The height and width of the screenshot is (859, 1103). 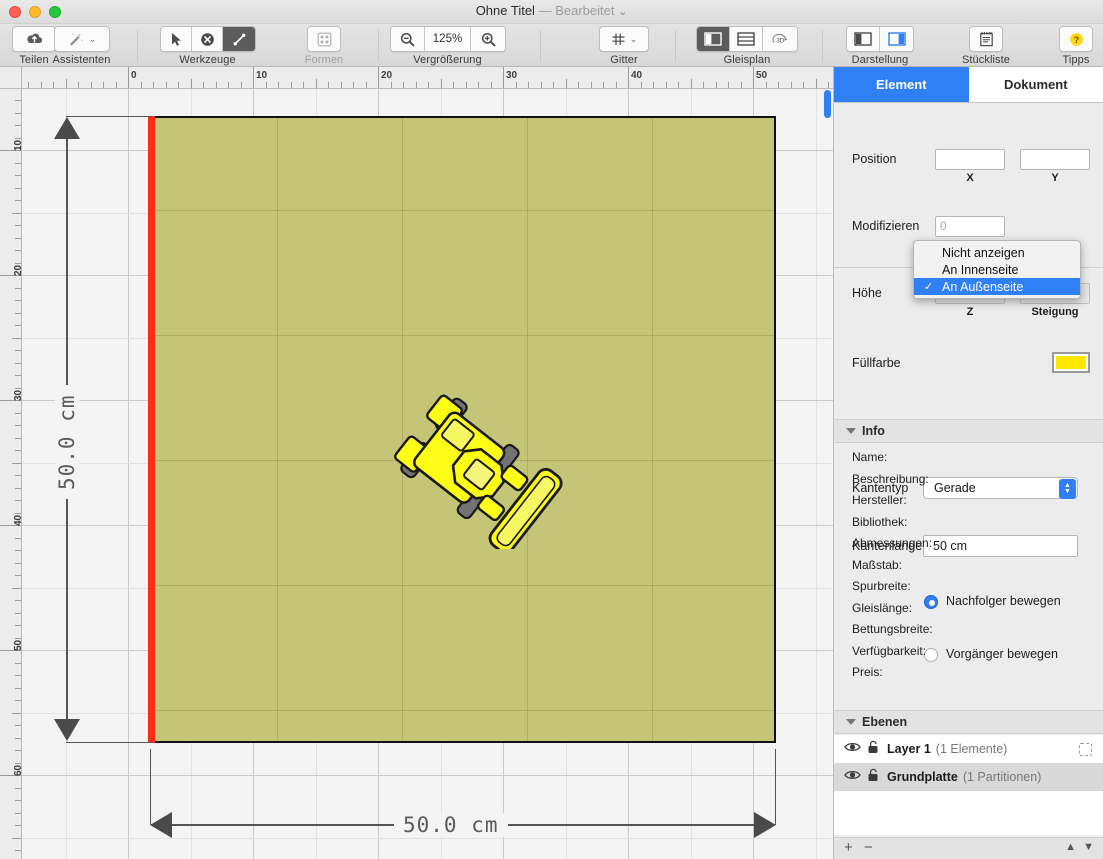 I want to click on shapes-grid-icon, so click(x=324, y=39).